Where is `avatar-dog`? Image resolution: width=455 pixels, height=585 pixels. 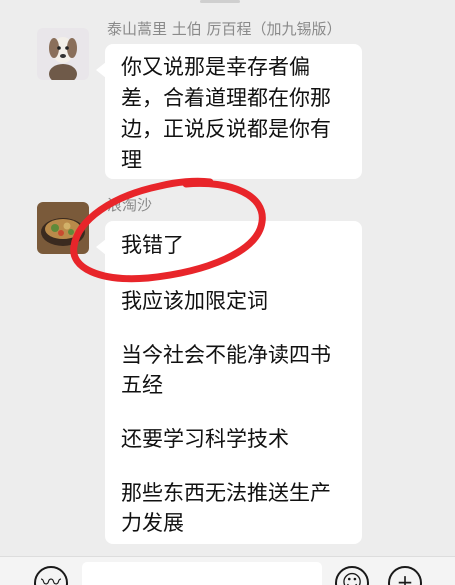 avatar-dog is located at coordinates (63, 54).